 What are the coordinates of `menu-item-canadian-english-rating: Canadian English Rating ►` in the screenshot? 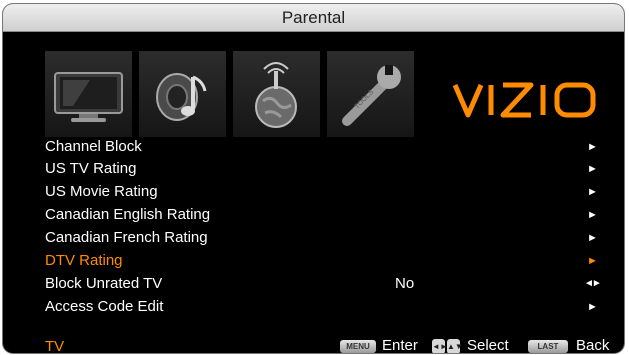 It's located at (313, 215).